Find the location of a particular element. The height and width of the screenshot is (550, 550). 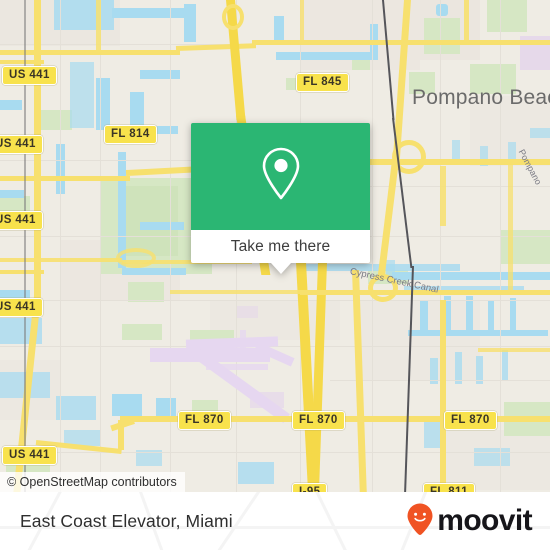

moovit-pin-smiley-icon is located at coordinates (420, 521).